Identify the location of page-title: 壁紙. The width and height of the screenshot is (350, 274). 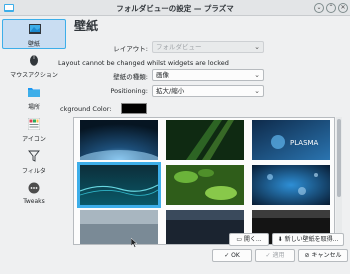
(86, 26).